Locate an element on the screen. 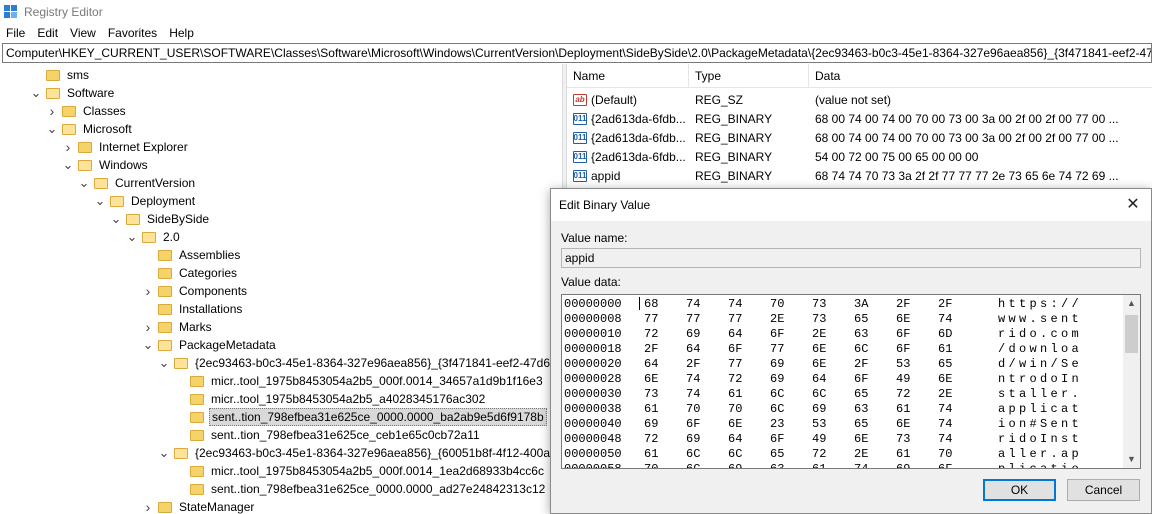 This screenshot has height=514, width=1152. tree-node: ⌄ 2.0 is located at coordinates (154, 237).